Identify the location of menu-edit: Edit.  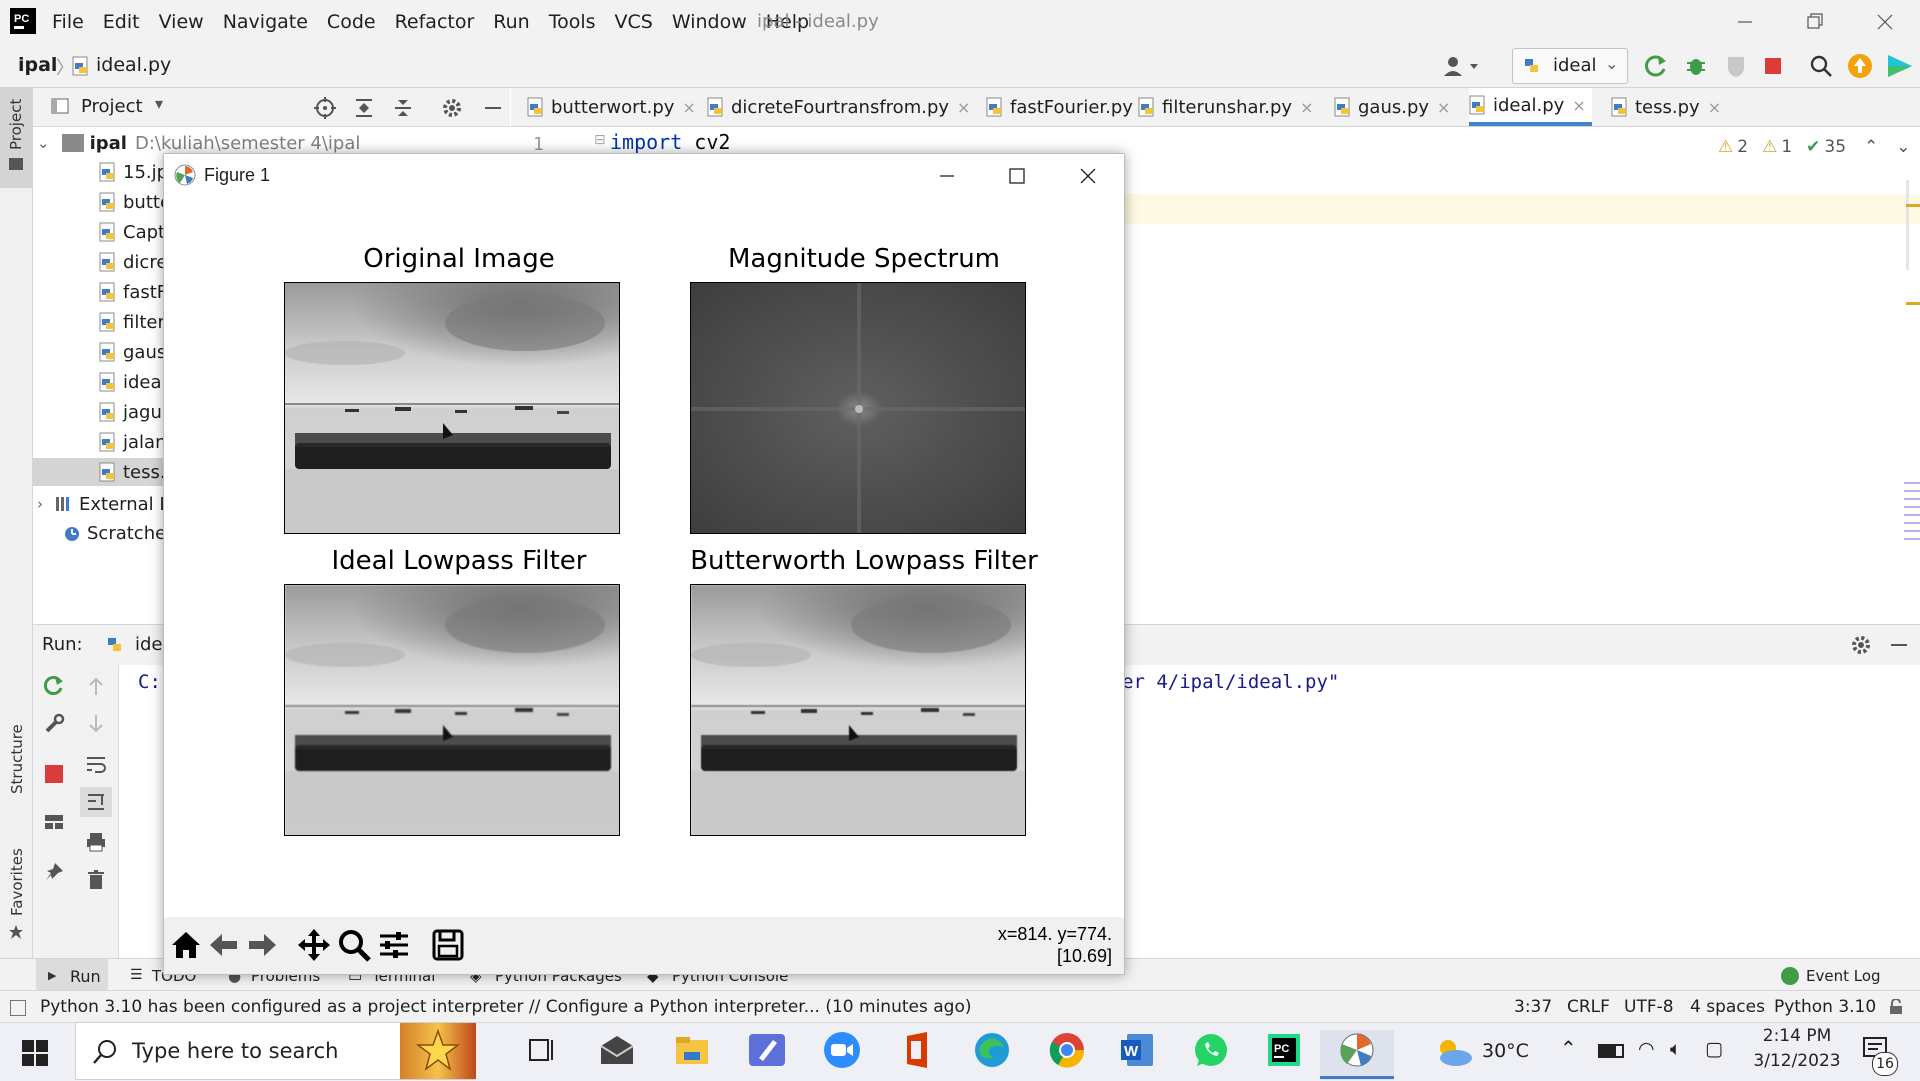
(121, 22).